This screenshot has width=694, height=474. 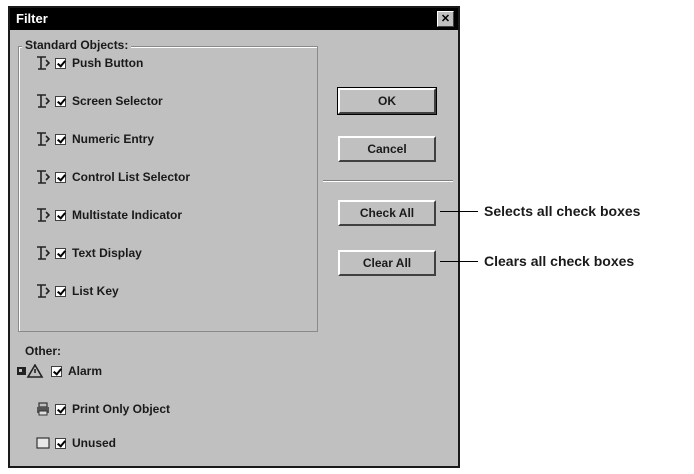 What do you see at coordinates (60, 409) in the screenshot?
I see `print-only-object-checkbox` at bounding box center [60, 409].